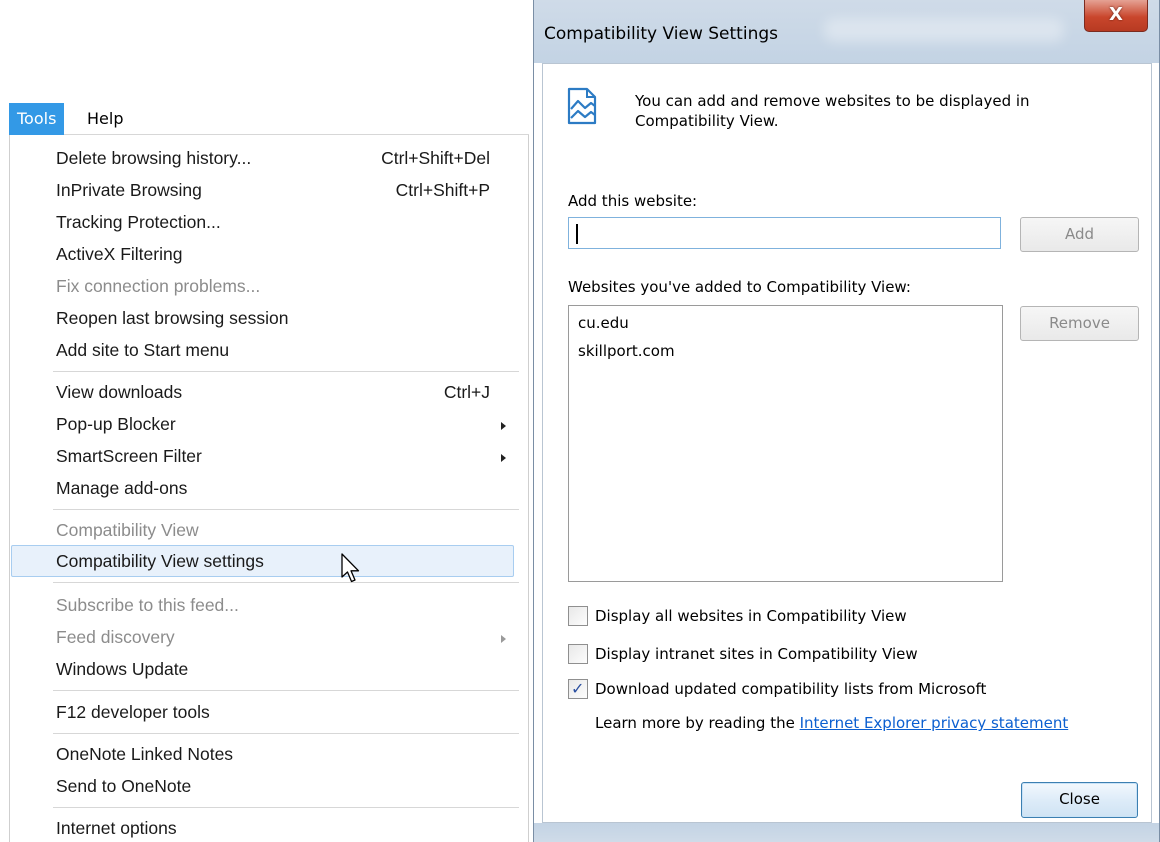 The height and width of the screenshot is (842, 1160). I want to click on menu-item-windows-update: Windows Update, so click(262, 669).